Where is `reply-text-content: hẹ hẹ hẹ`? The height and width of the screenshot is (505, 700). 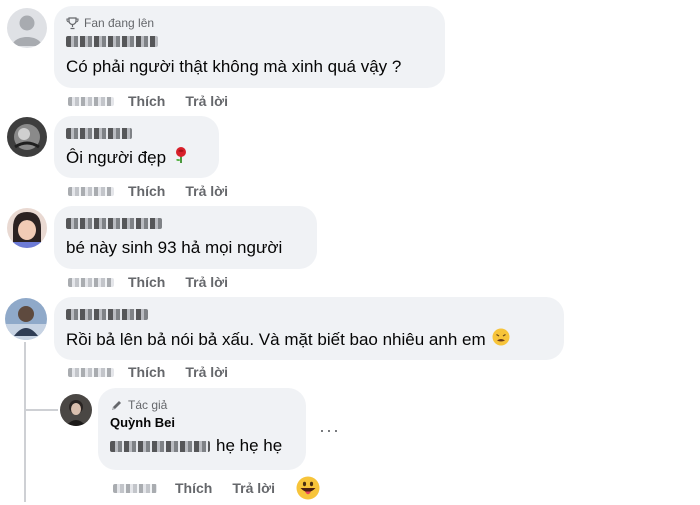 reply-text-content: hẹ hẹ hẹ is located at coordinates (249, 445).